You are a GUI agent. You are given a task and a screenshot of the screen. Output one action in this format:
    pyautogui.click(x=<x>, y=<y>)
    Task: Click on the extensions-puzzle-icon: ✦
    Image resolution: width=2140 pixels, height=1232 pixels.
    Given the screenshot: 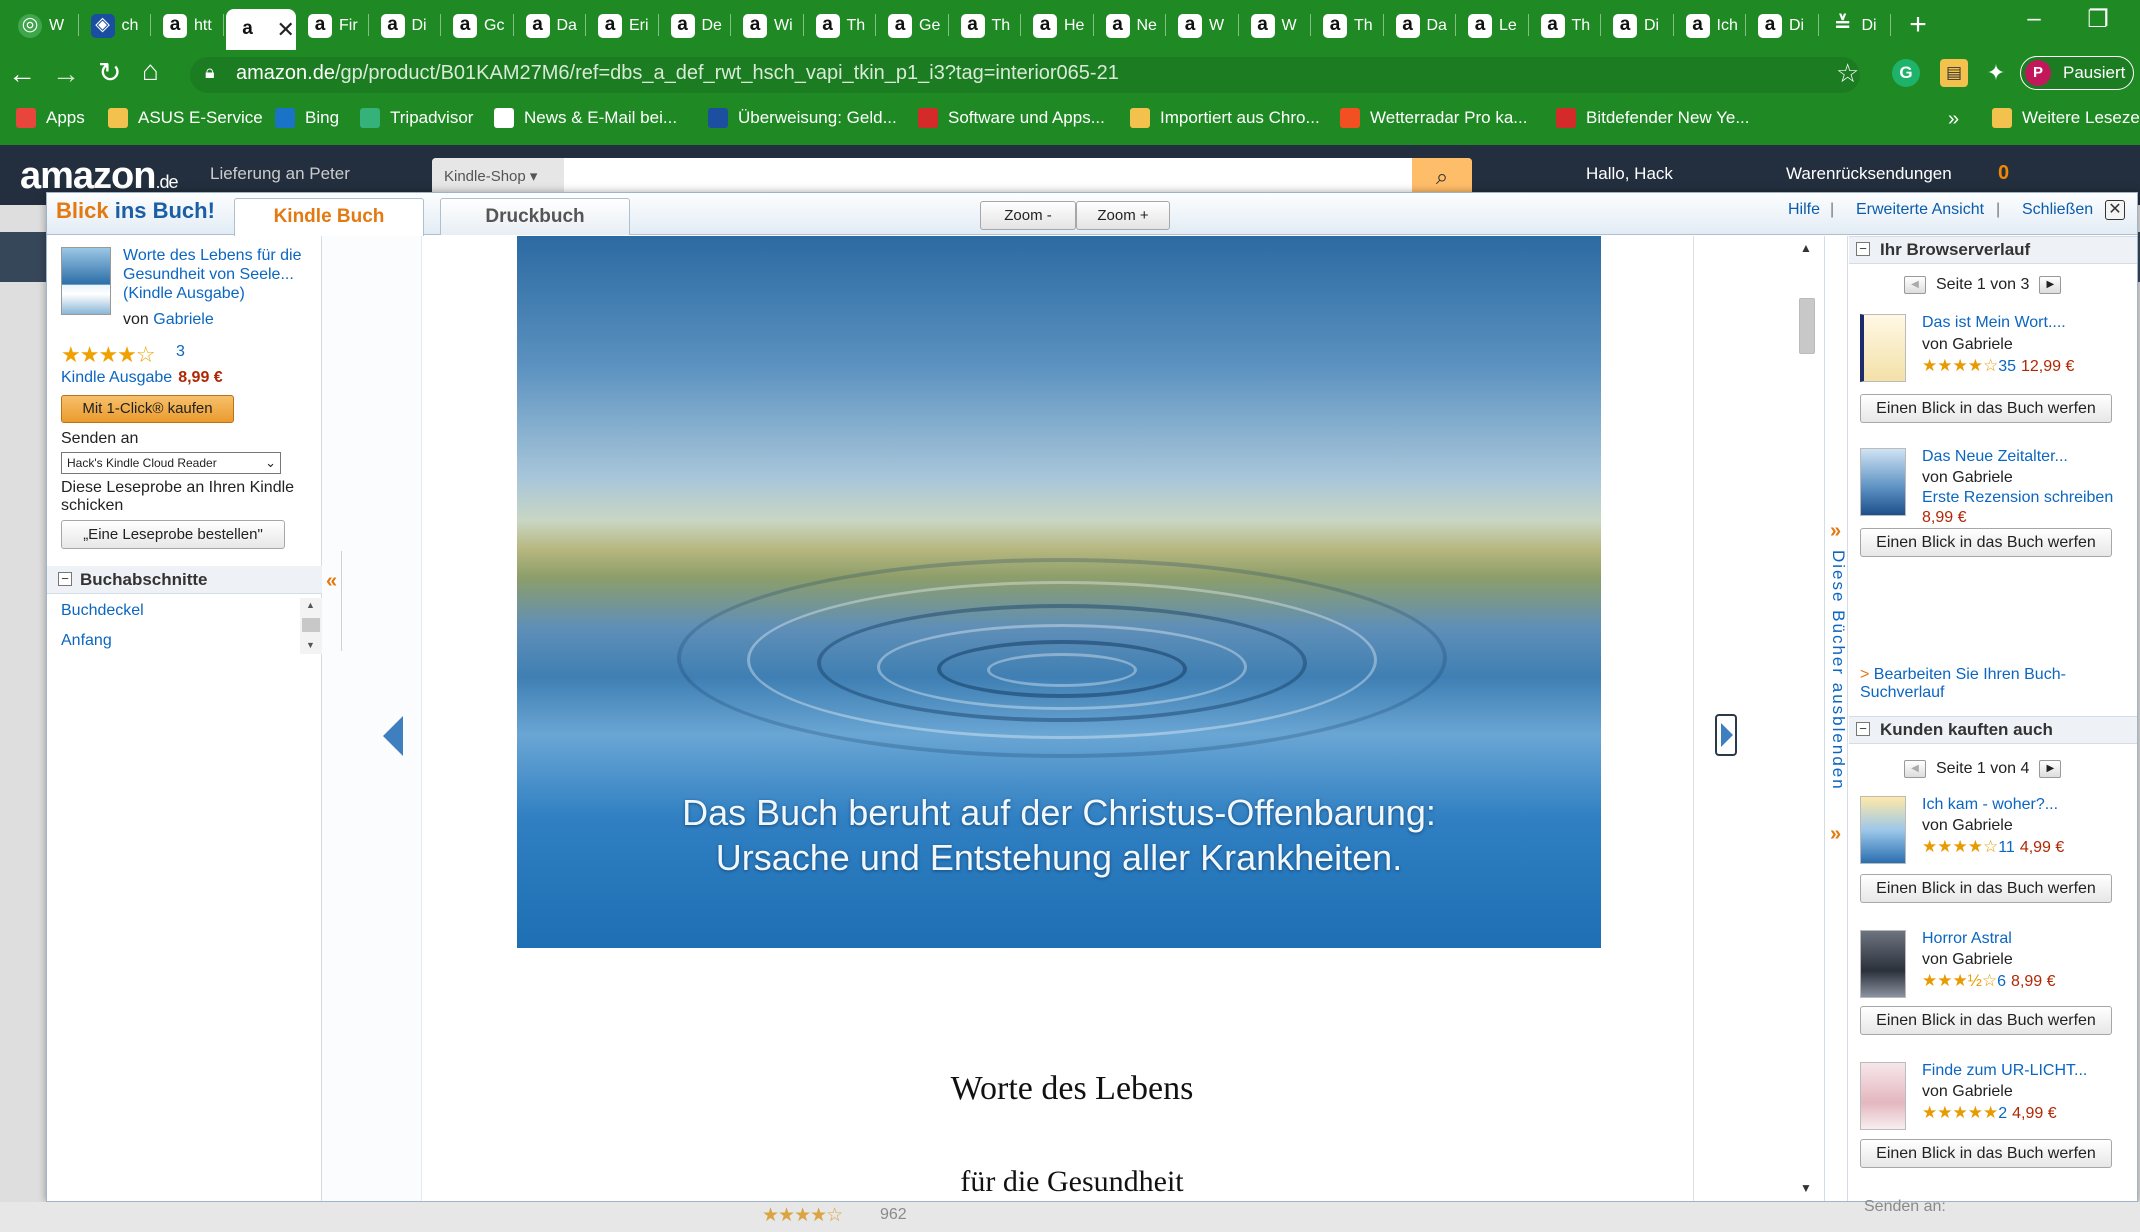 What is the action you would take?
    pyautogui.click(x=1996, y=73)
    